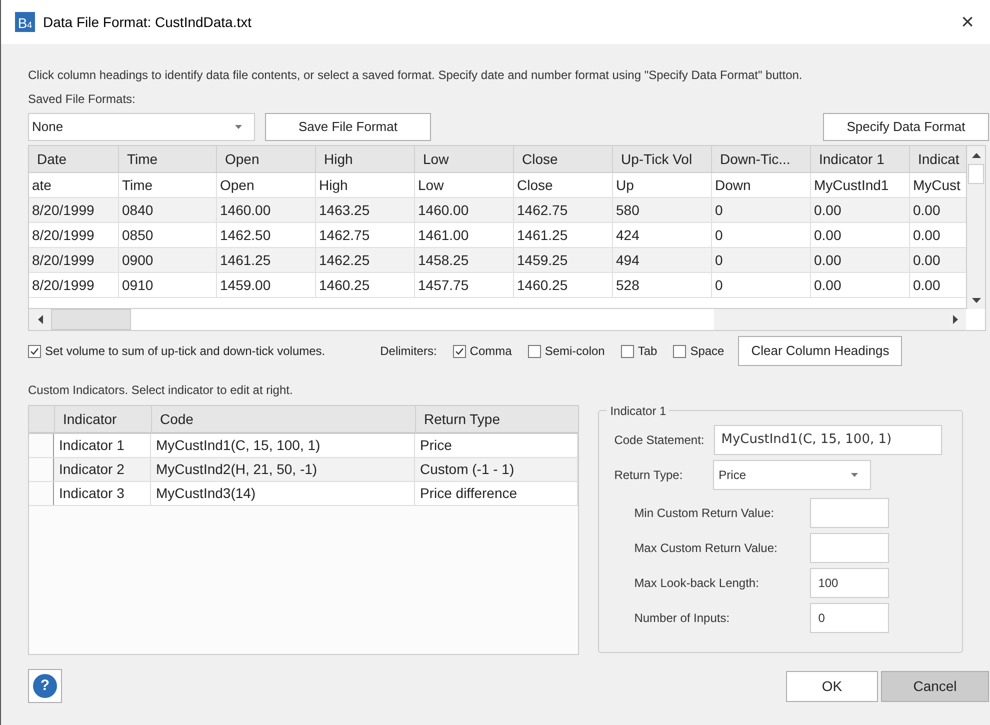 The height and width of the screenshot is (725, 990). What do you see at coordinates (662, 235) in the screenshot?
I see `table-cell: 424` at bounding box center [662, 235].